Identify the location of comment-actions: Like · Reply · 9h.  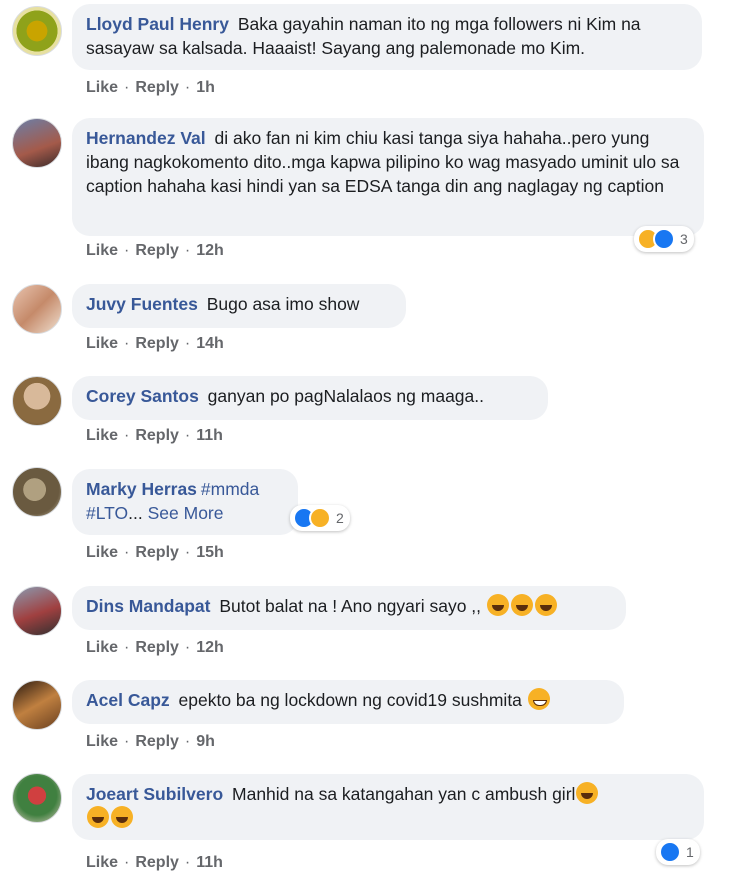
(150, 741).